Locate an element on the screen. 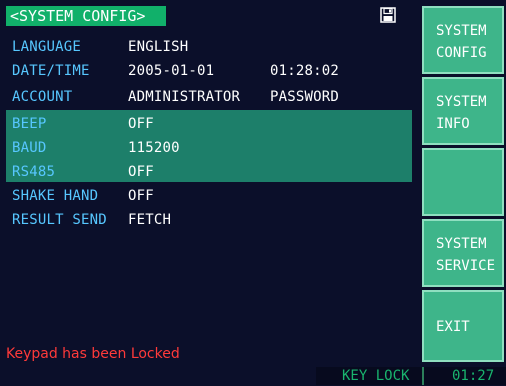 Image resolution: width=506 pixels, height=386 pixels. setting-label: LANGUAGE is located at coordinates (47, 47).